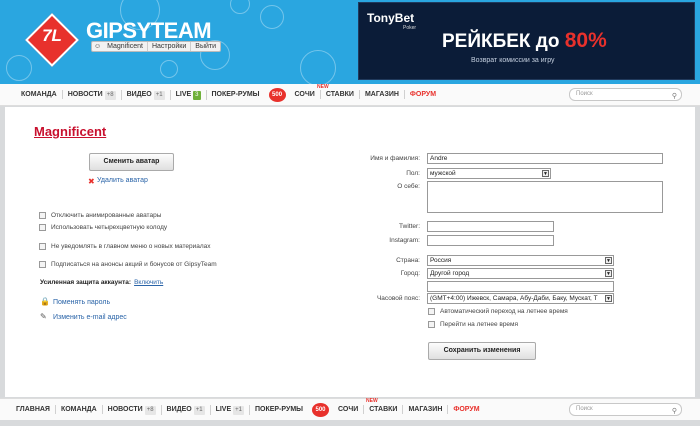  I want to click on delete-avatar-link: Удалить аватар, so click(122, 180).